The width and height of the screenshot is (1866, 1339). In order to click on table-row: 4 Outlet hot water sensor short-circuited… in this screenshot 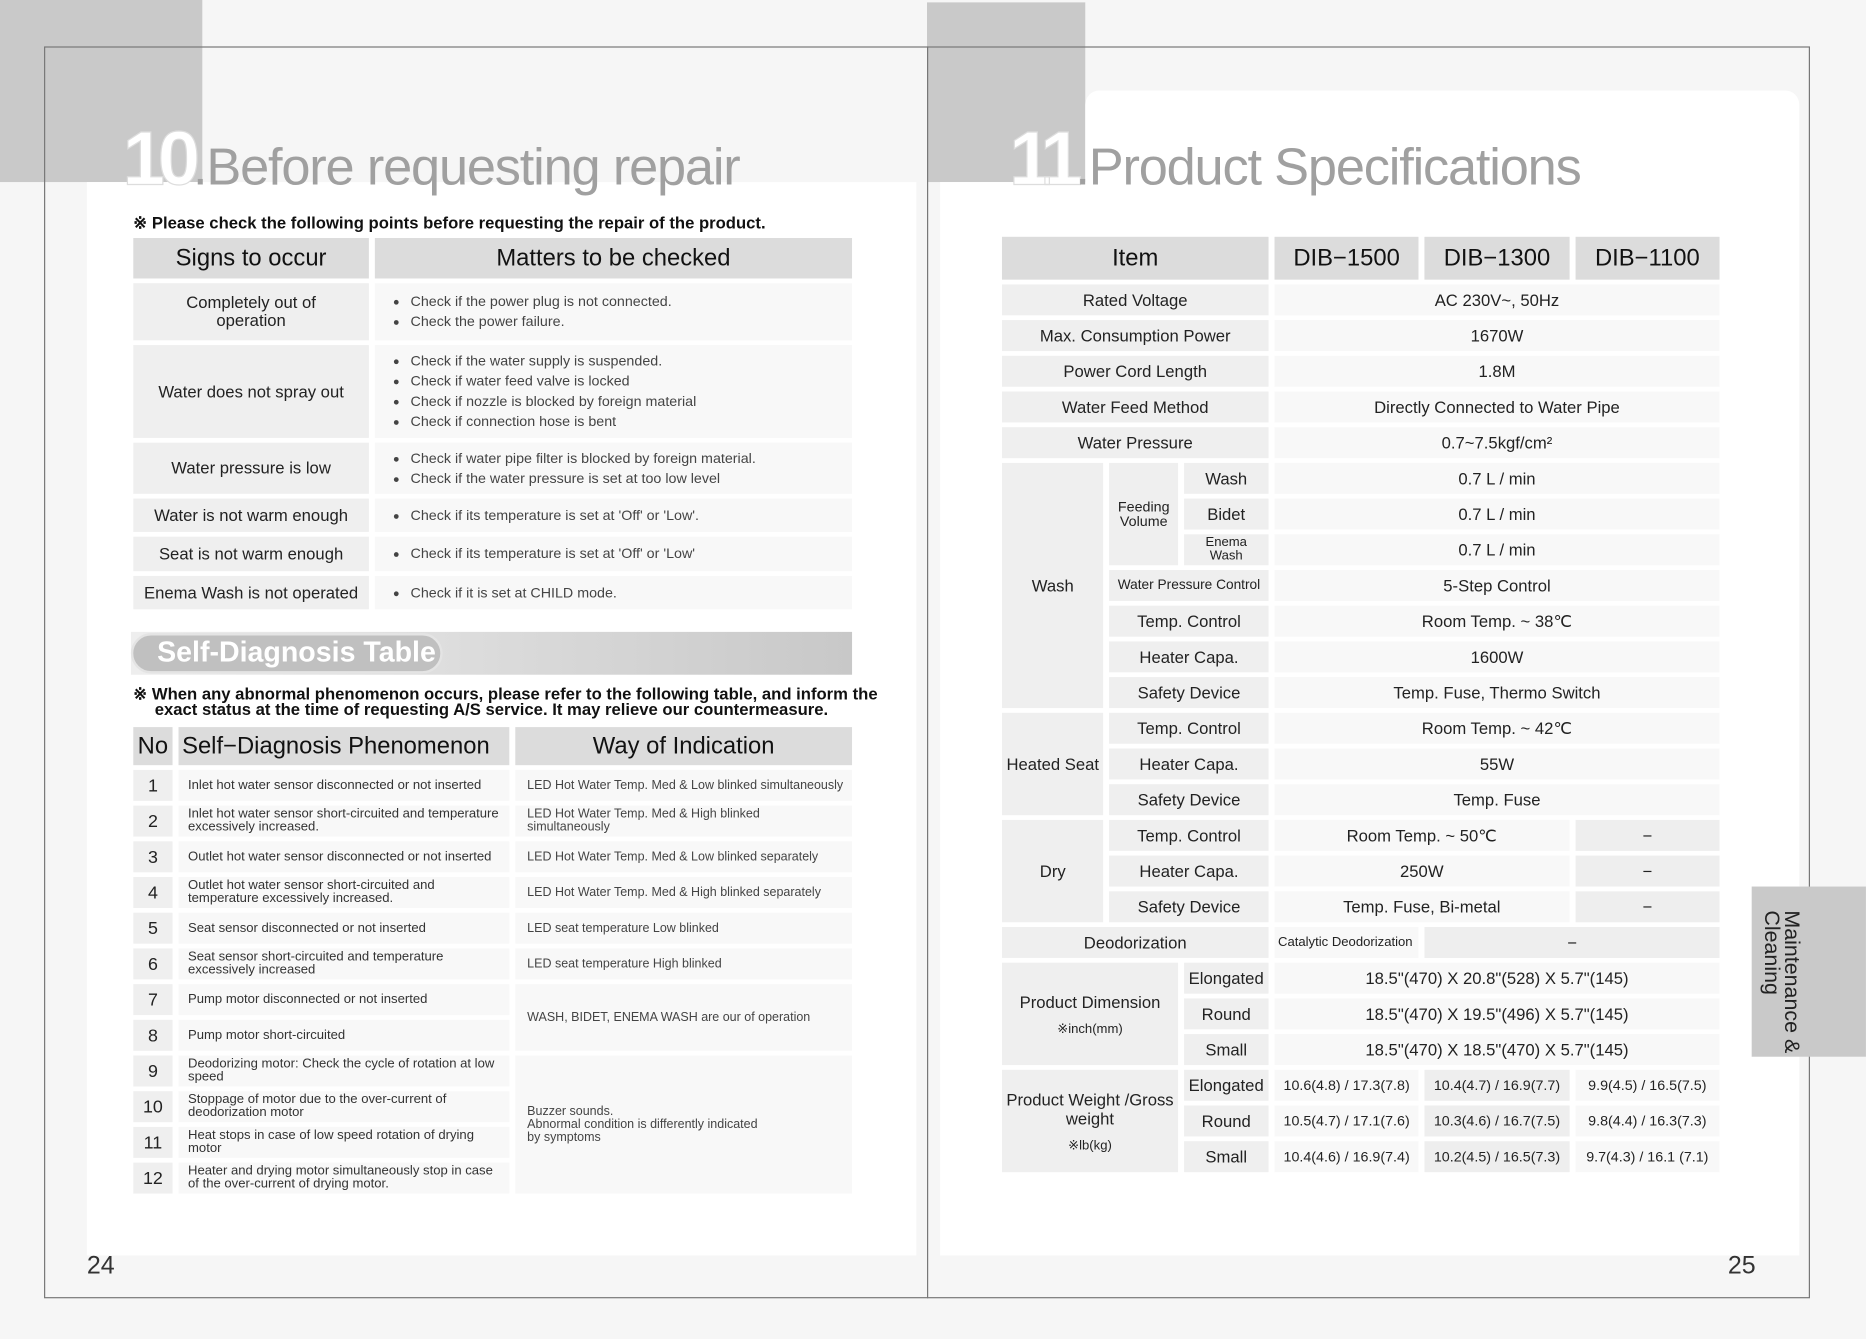, I will do `click(493, 892)`.